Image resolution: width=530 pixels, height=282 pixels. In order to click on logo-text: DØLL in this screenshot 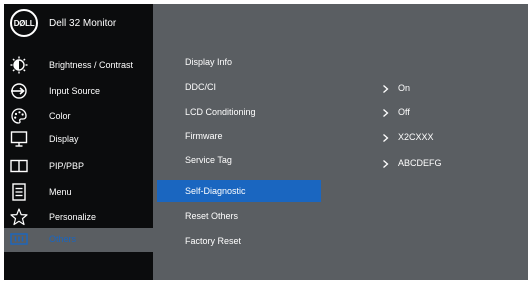, I will do `click(24, 23)`.